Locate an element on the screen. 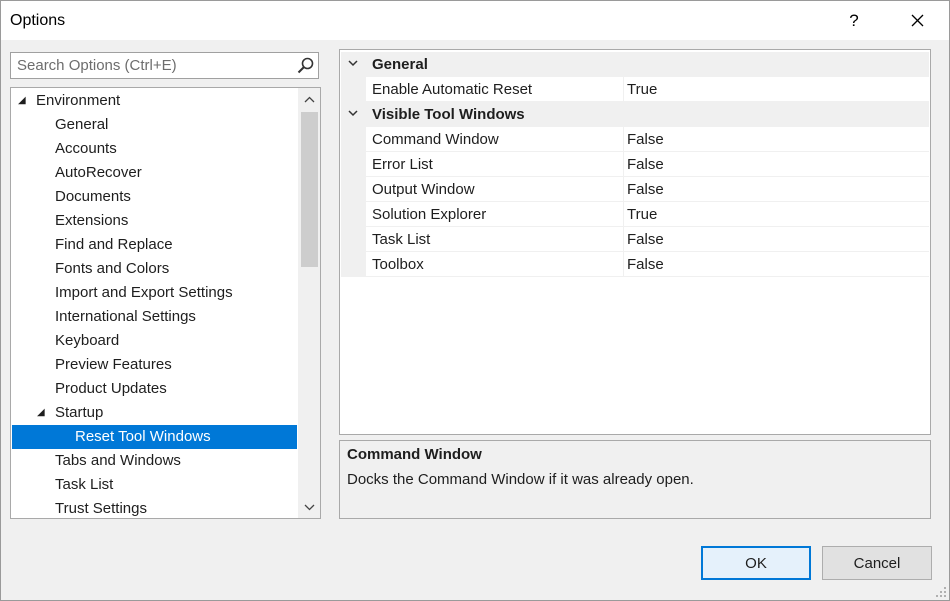  tree-item: Product Updates is located at coordinates (154, 389).